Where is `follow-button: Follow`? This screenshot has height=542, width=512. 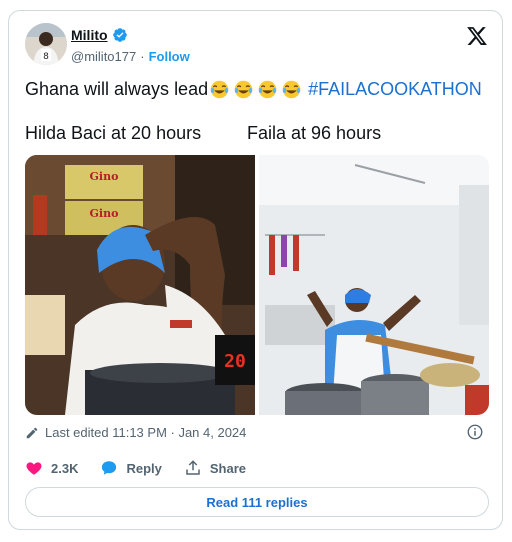 follow-button: Follow is located at coordinates (169, 56).